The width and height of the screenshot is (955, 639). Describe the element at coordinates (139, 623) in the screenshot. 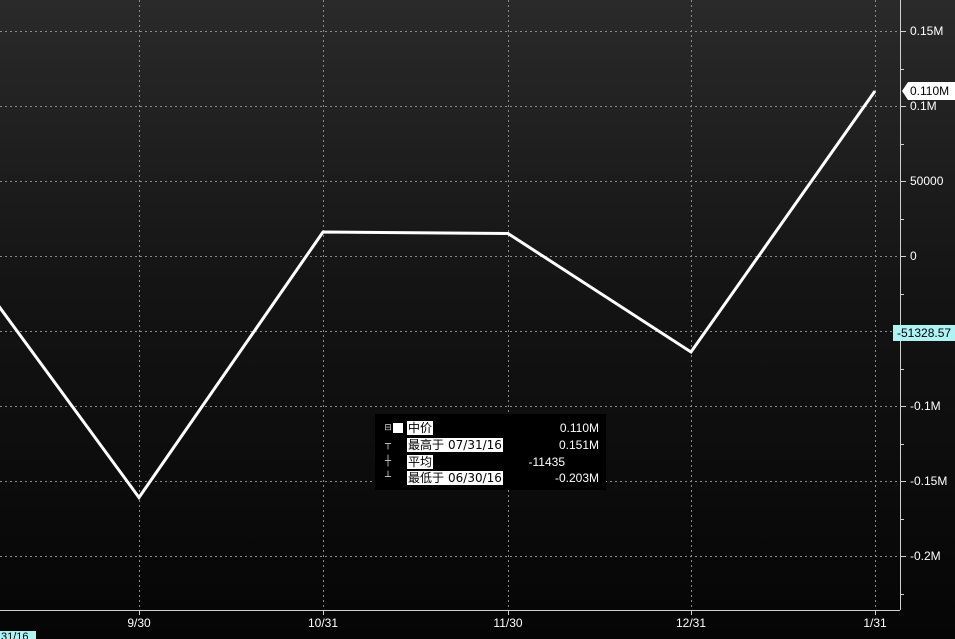

I see `x-tick-label: 9/30` at that location.